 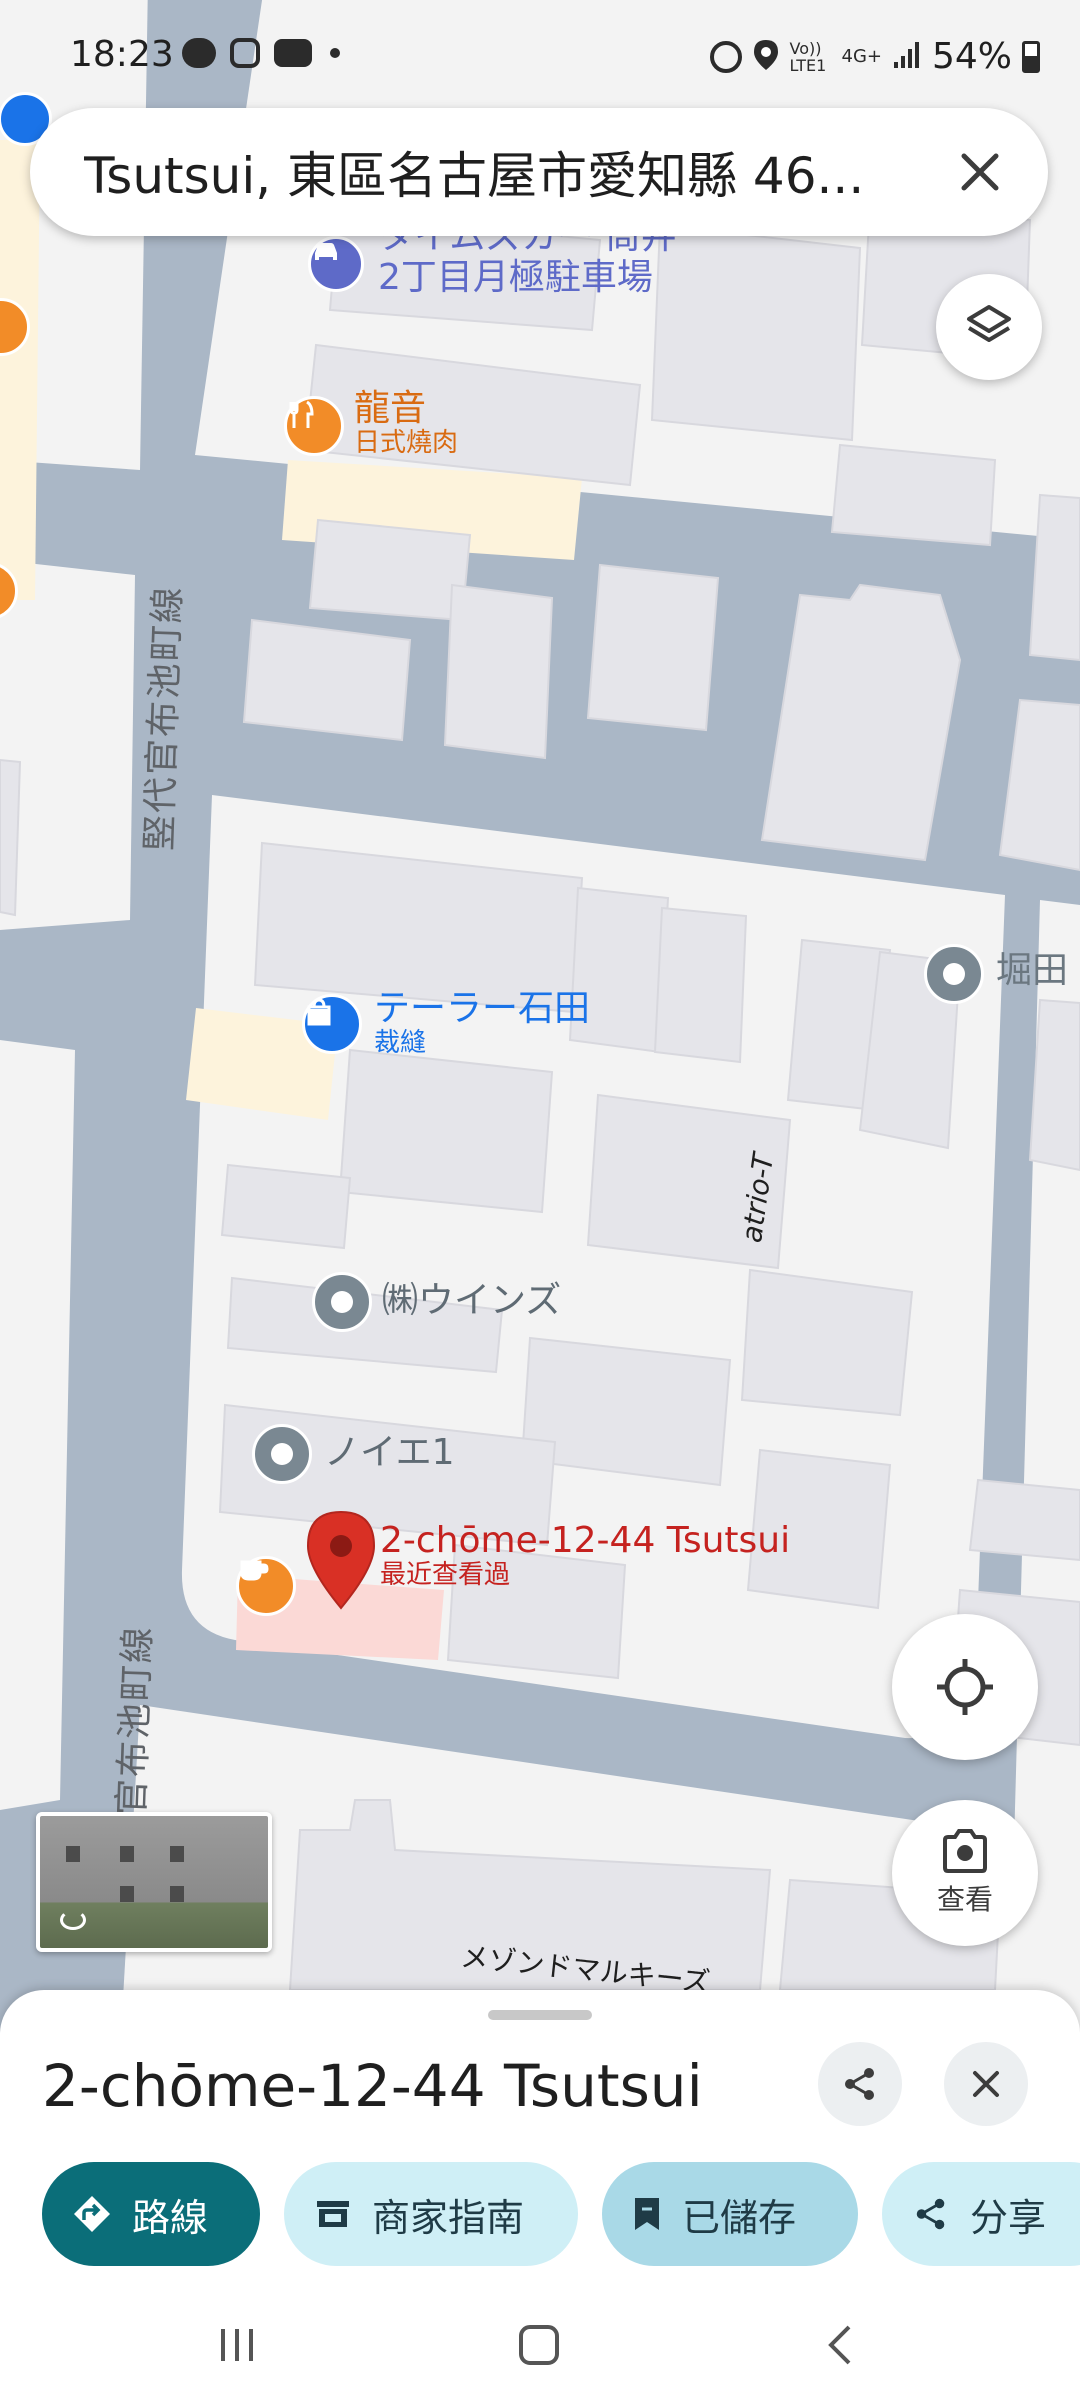 I want to click on system-nav-bar, so click(x=540, y=2345).